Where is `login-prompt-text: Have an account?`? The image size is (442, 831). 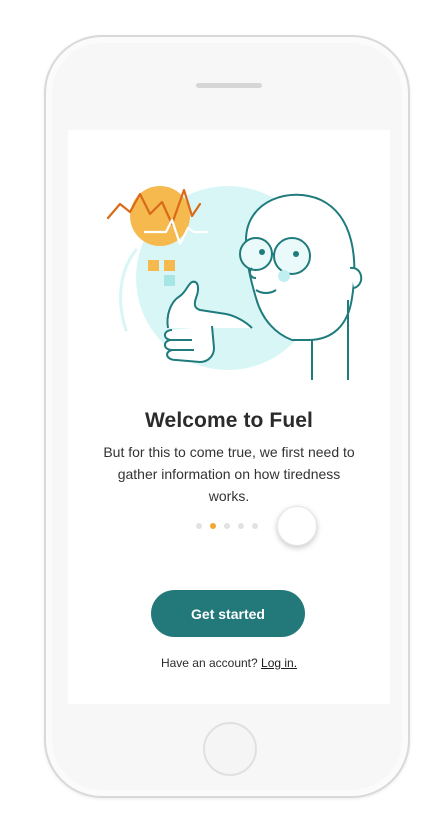
login-prompt-text: Have an account? is located at coordinates (209, 663).